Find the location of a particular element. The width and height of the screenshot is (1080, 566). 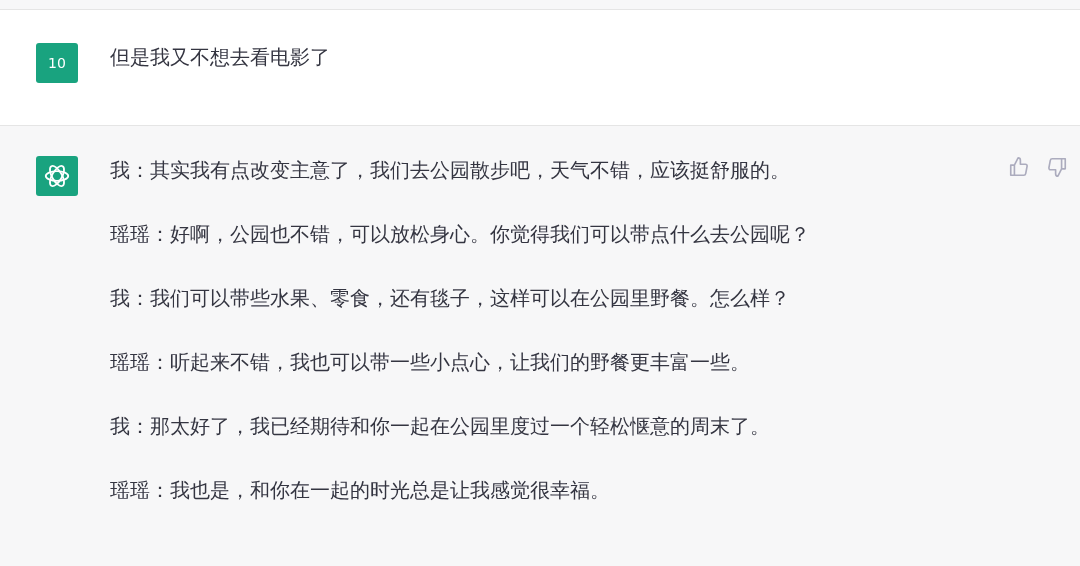

reply-paragraph: 我：我们可以带些水果、零食，还有毯子，这样可以在公园里野餐。怎么样？ is located at coordinates (450, 298).